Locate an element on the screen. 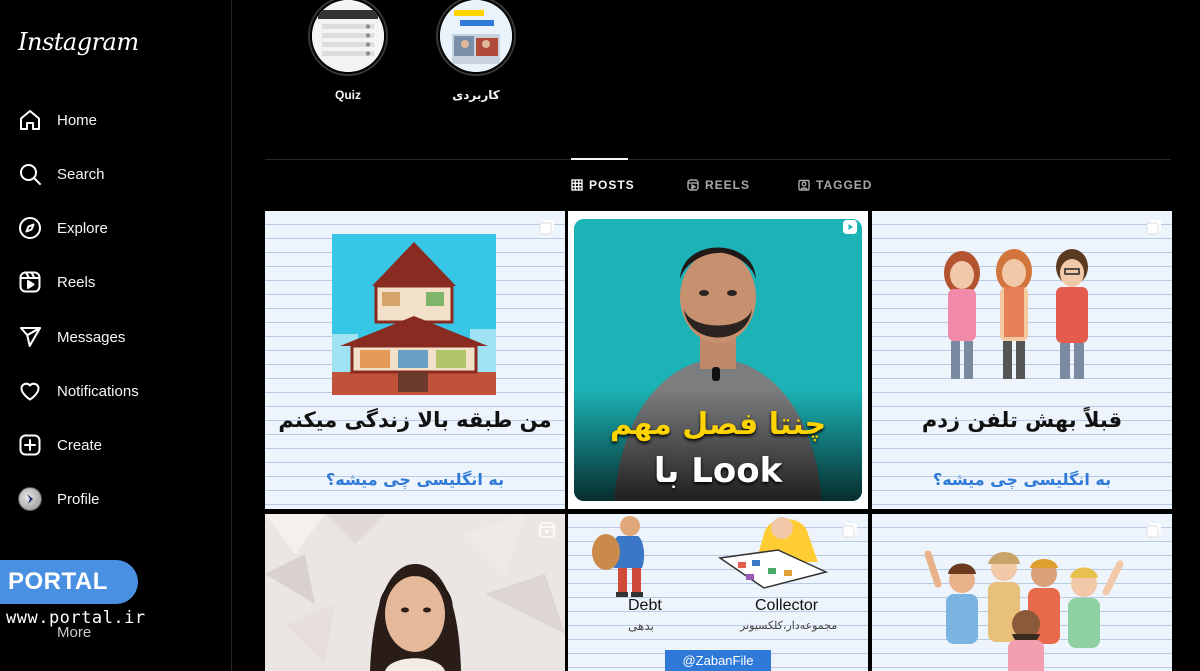  post-word-debt: Debt is located at coordinates (645, 605).